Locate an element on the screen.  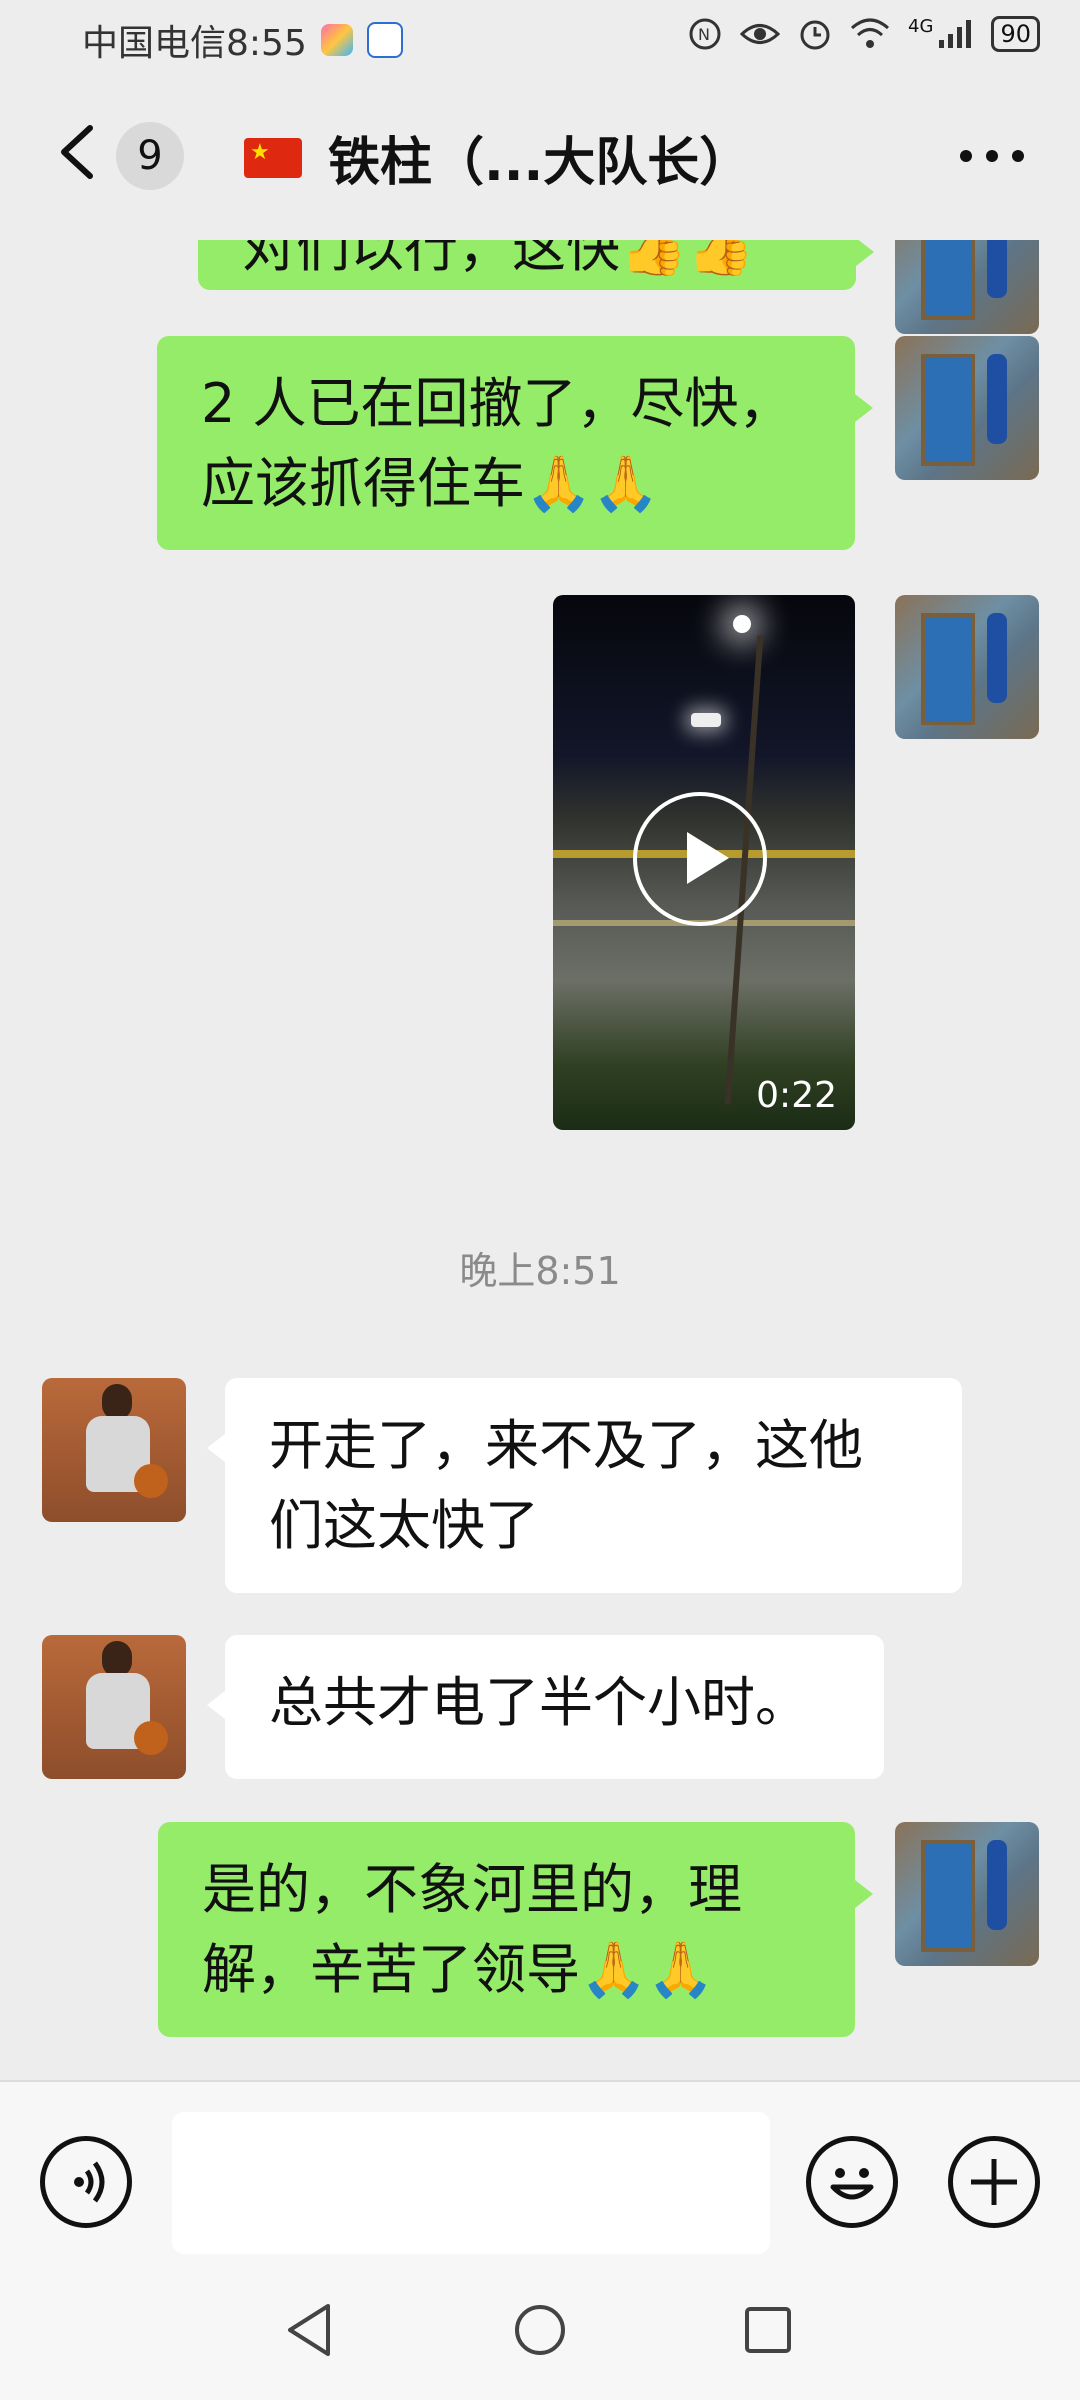
message-bubble-other: 总共才电了半个小时。 is located at coordinates (545, 1707).